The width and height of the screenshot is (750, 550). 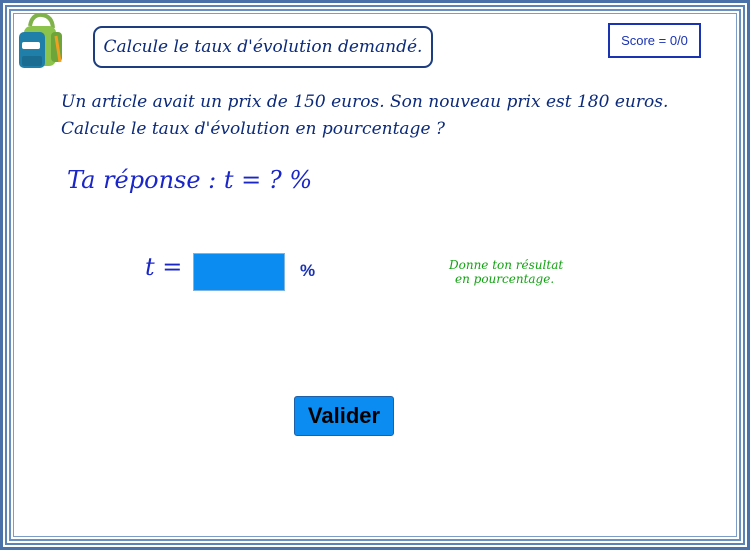 What do you see at coordinates (190, 180) in the screenshot?
I see `answer-prompt: Ta réponse : t = ? %` at bounding box center [190, 180].